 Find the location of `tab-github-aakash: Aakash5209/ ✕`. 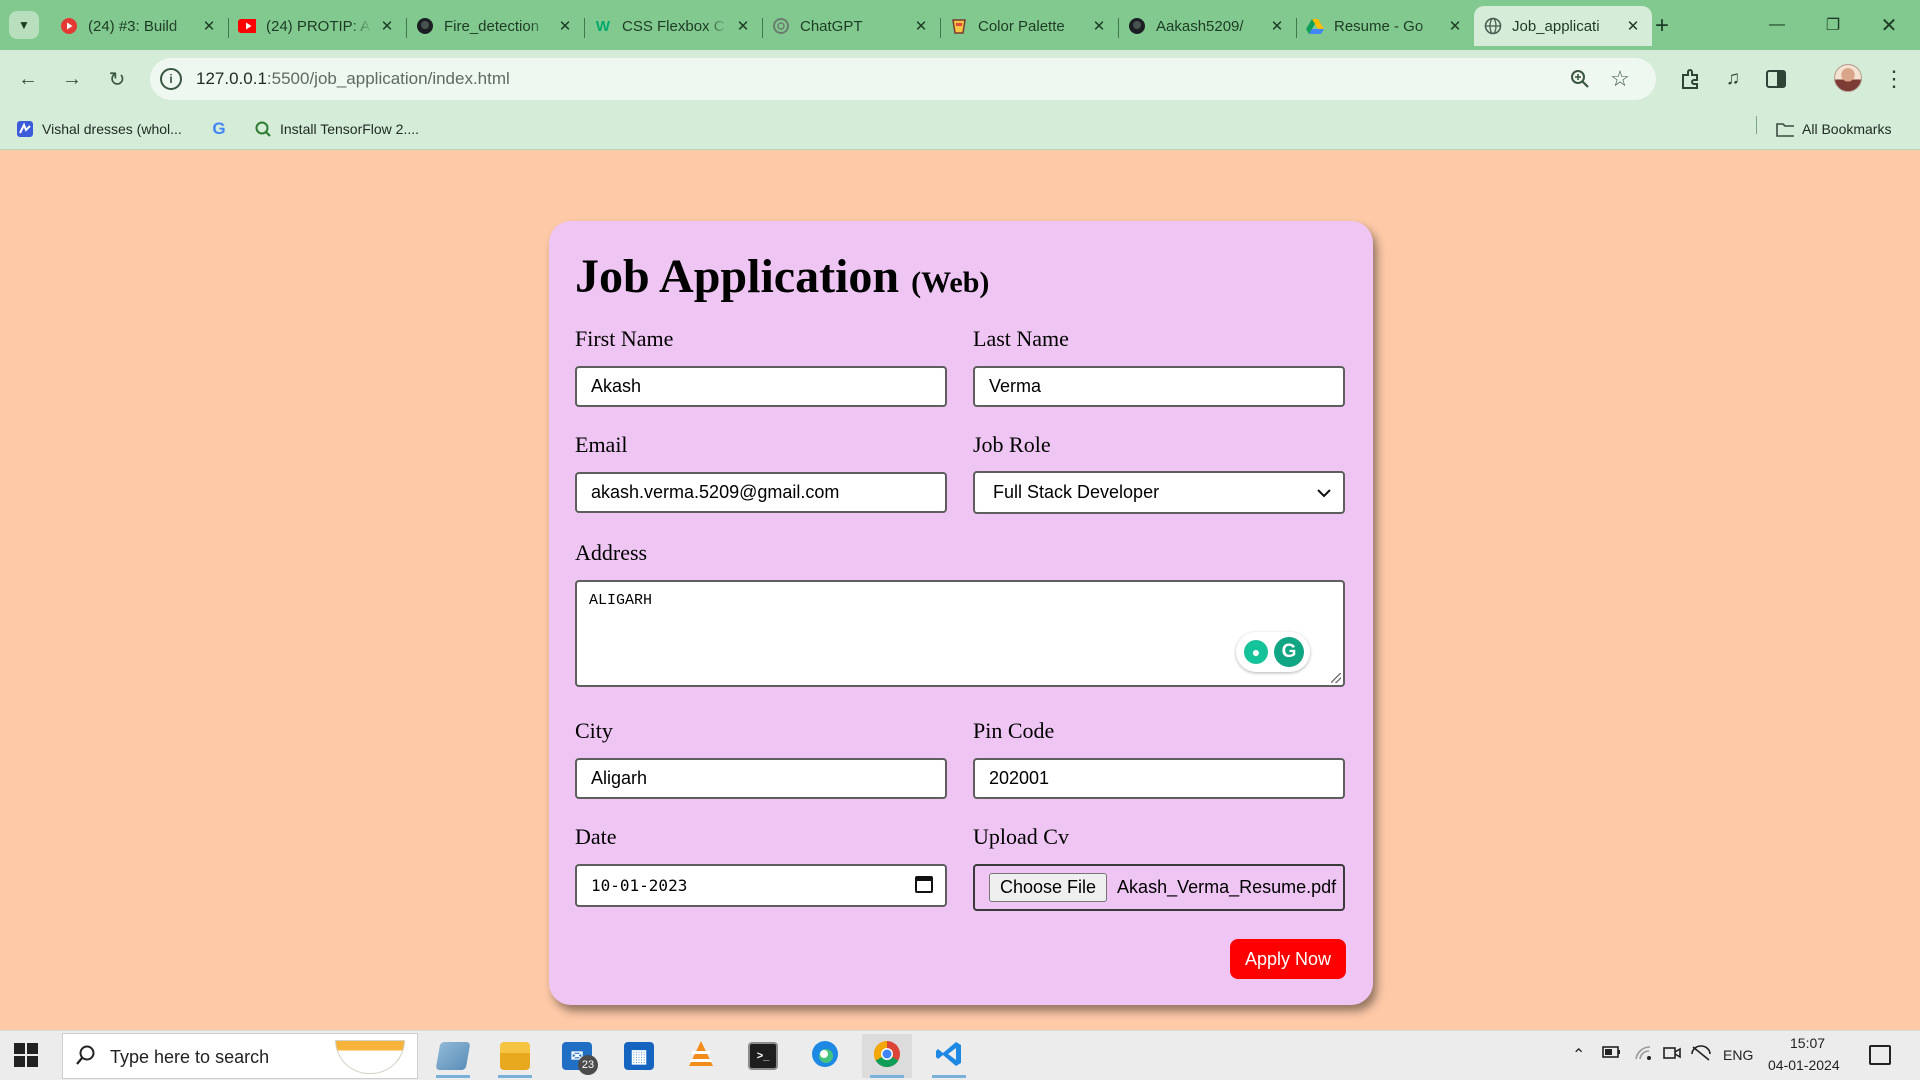

tab-github-aakash: Aakash5209/ ✕ is located at coordinates (1207, 26).